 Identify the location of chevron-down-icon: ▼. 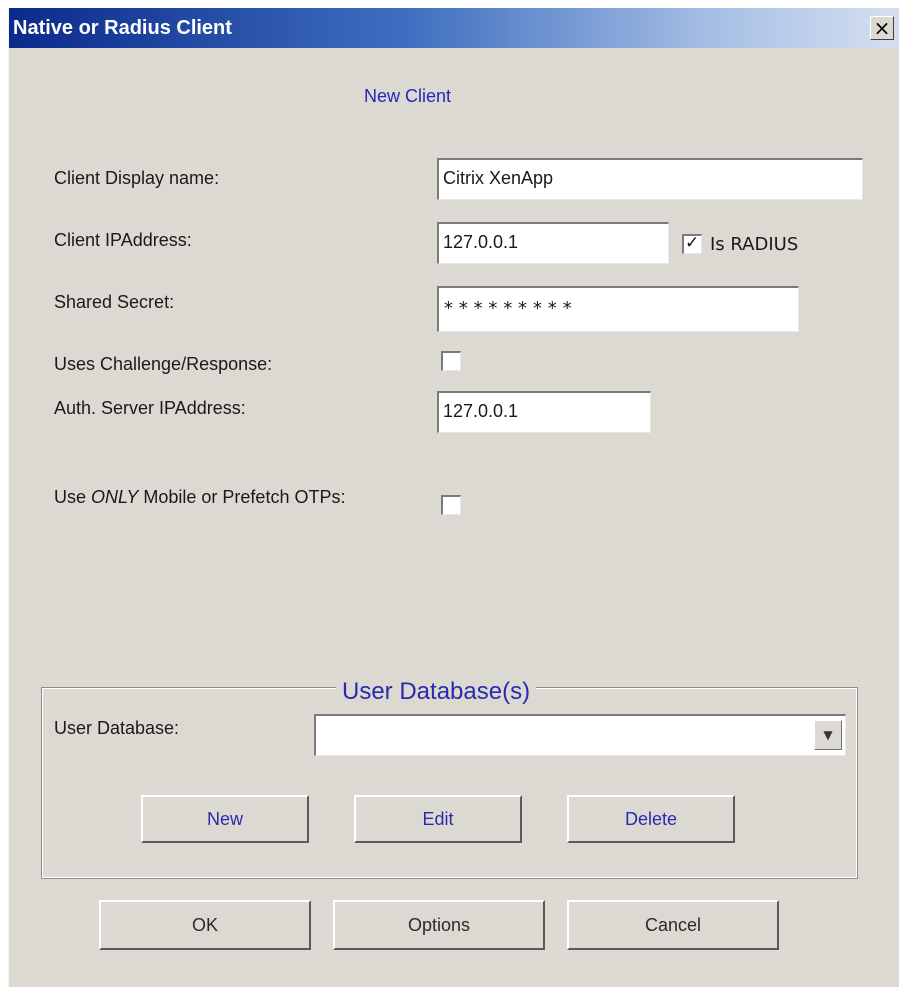
(828, 735).